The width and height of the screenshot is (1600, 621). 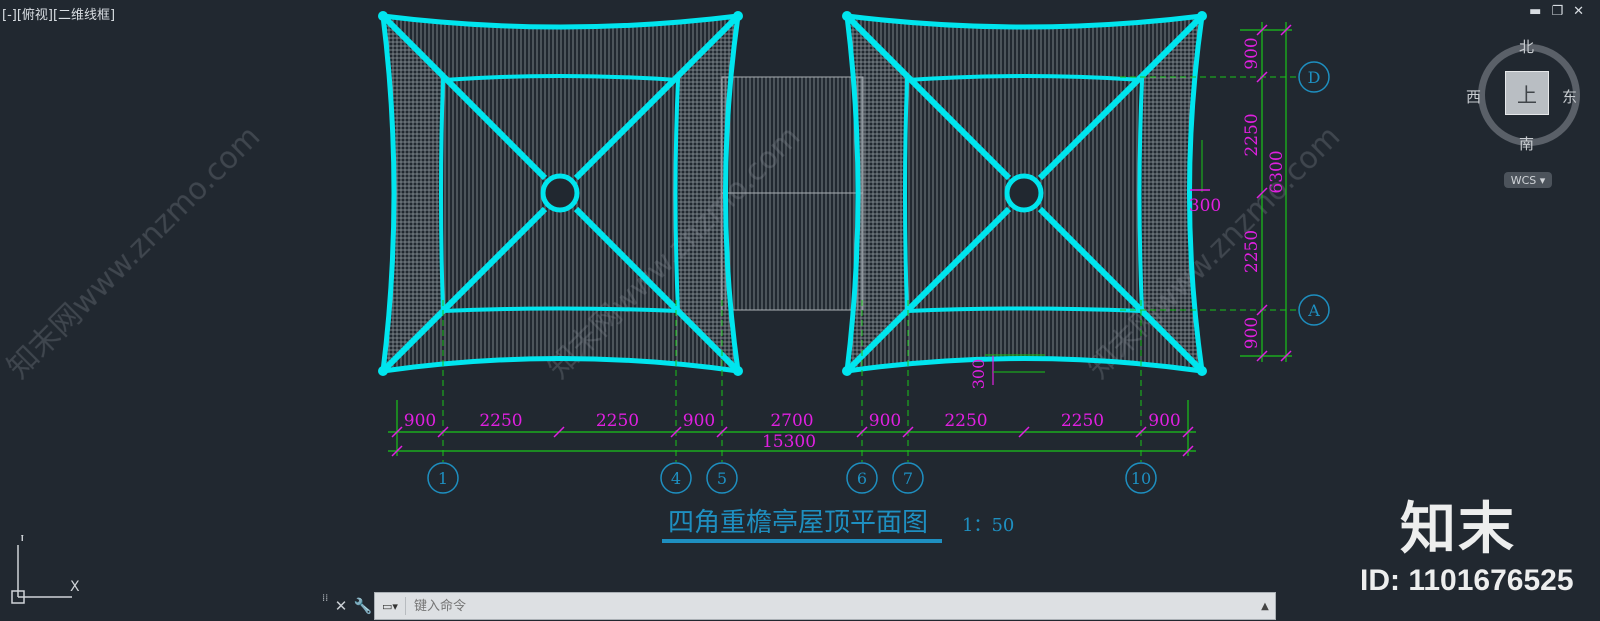 What do you see at coordinates (75, 587) in the screenshot?
I see `ucs-x-label: X` at bounding box center [75, 587].